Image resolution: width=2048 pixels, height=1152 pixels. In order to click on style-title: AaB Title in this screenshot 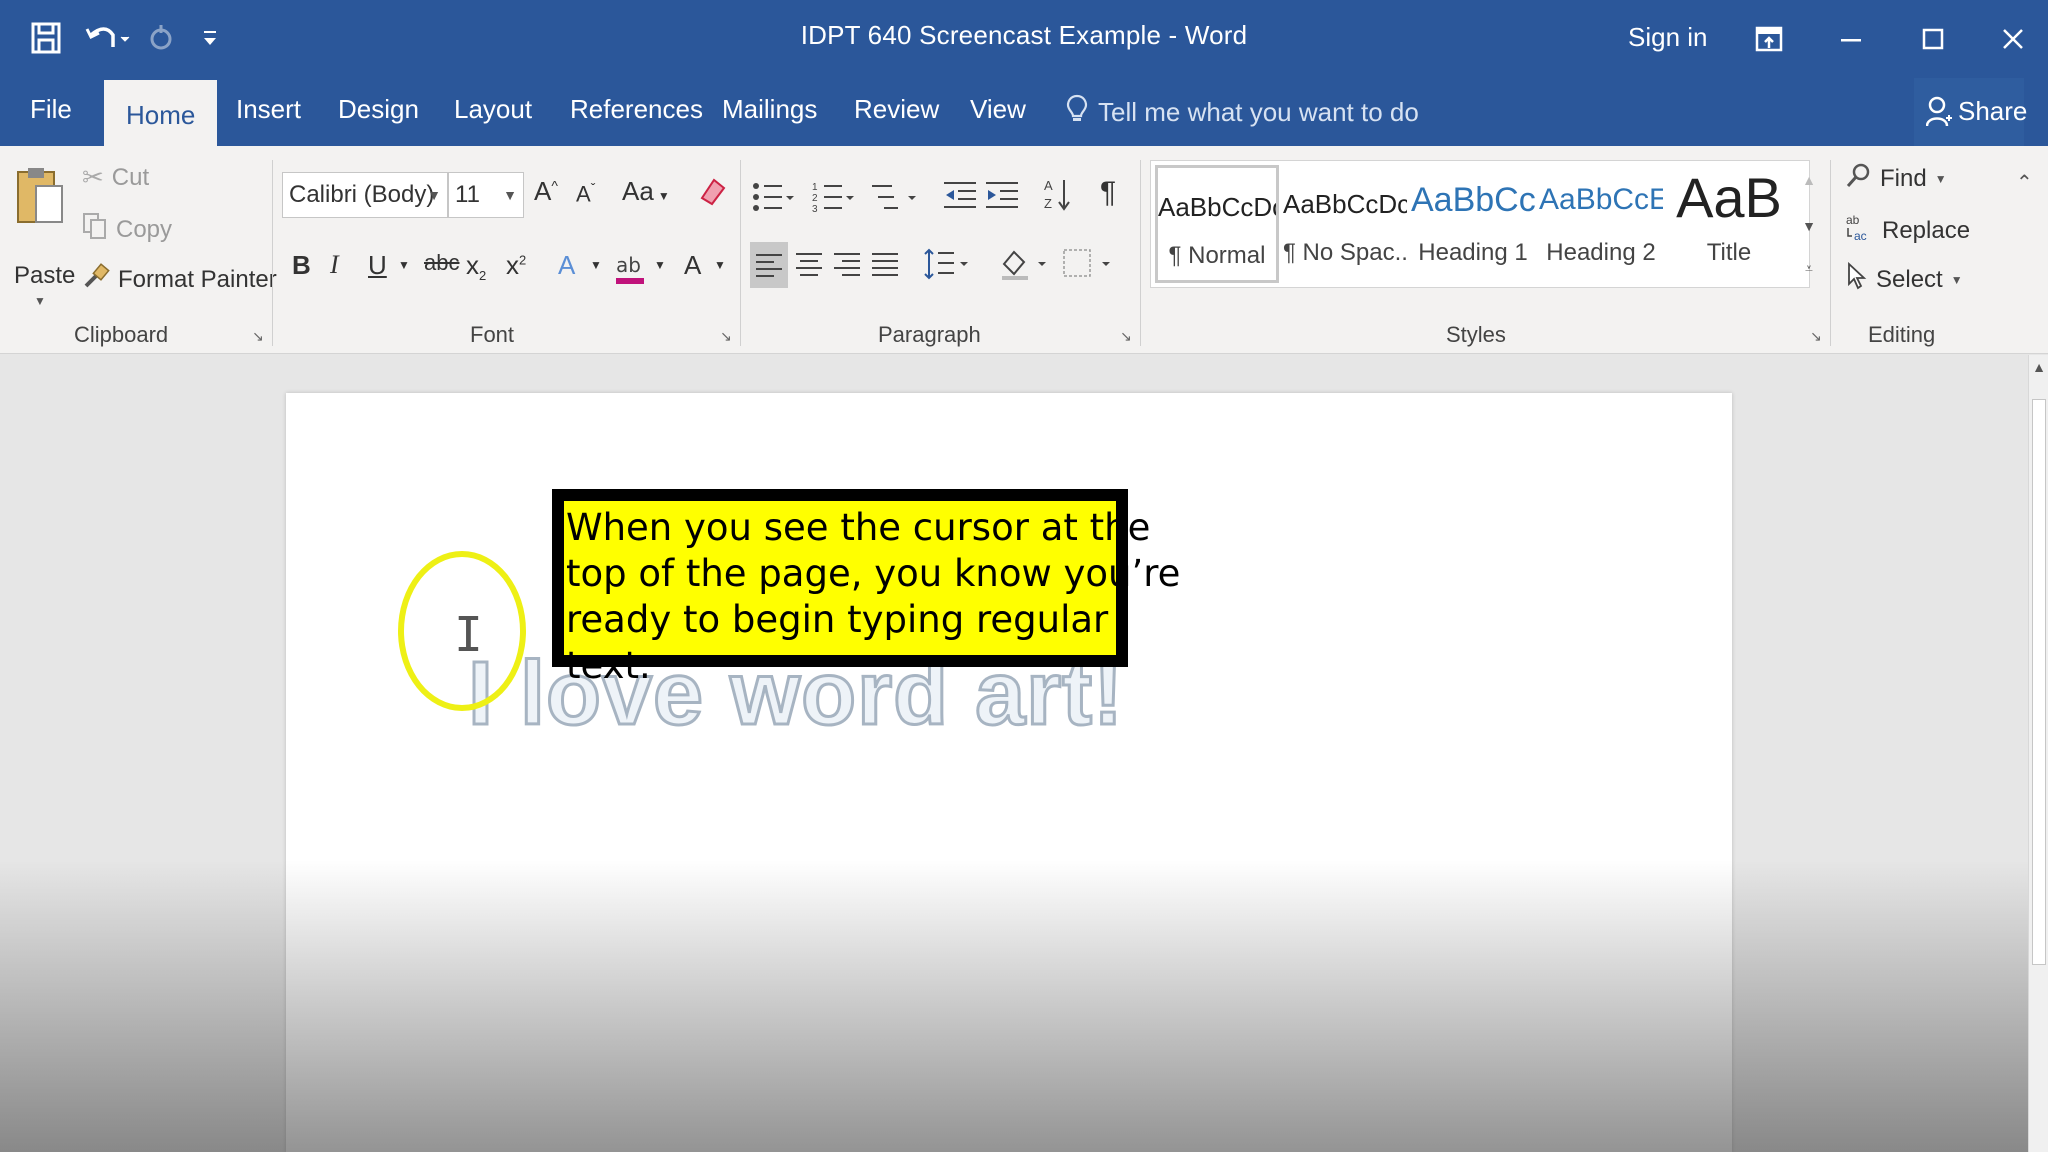, I will do `click(1729, 224)`.